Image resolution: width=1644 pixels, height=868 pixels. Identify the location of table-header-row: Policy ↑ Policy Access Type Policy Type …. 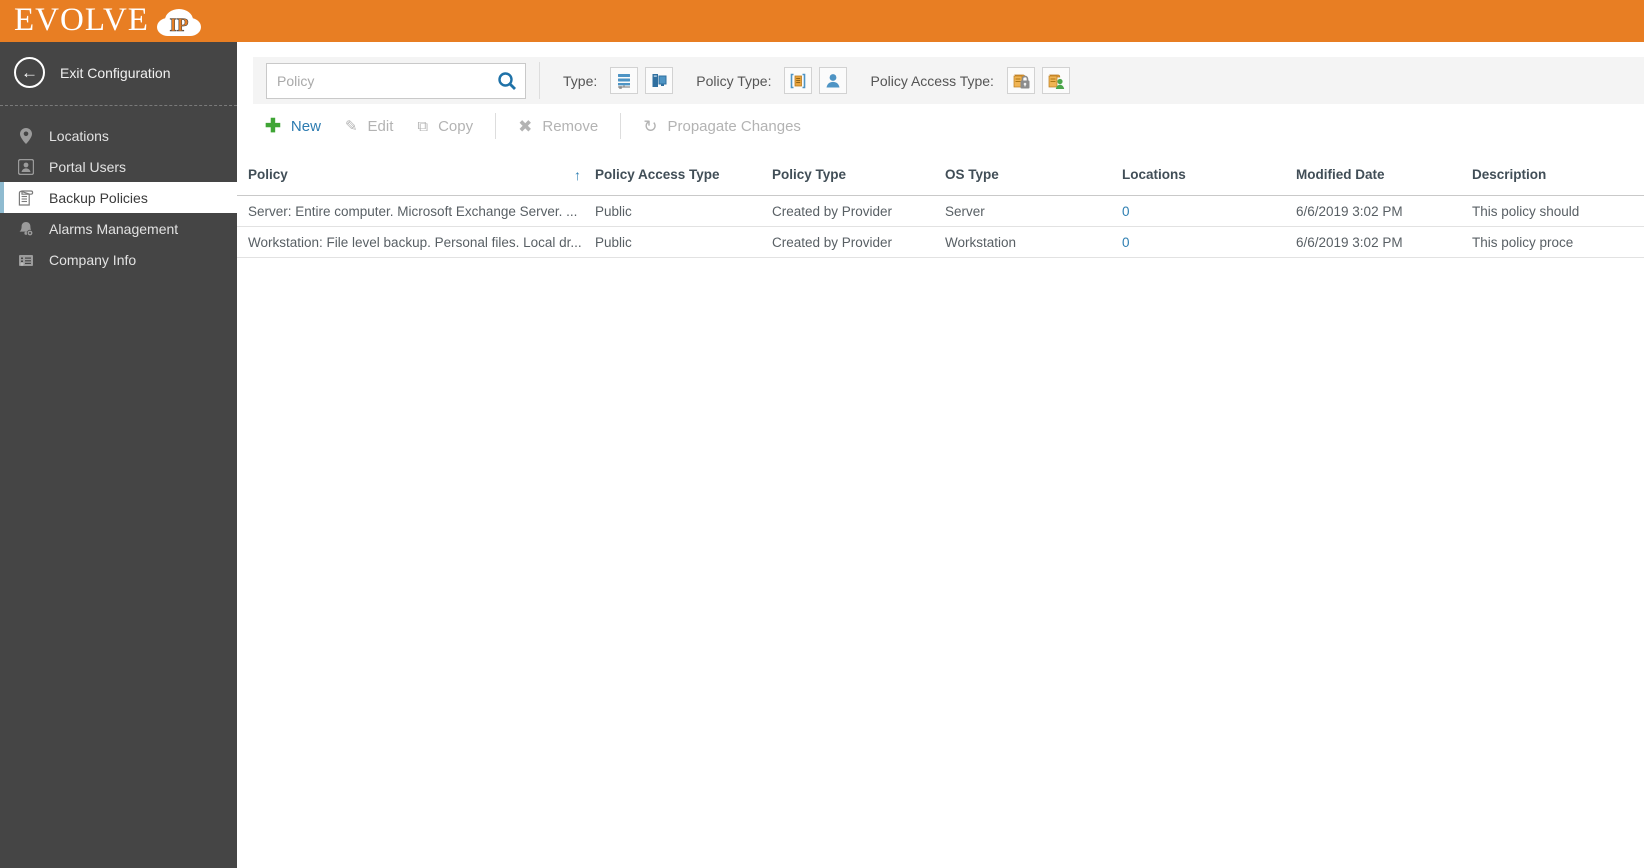
(940, 175).